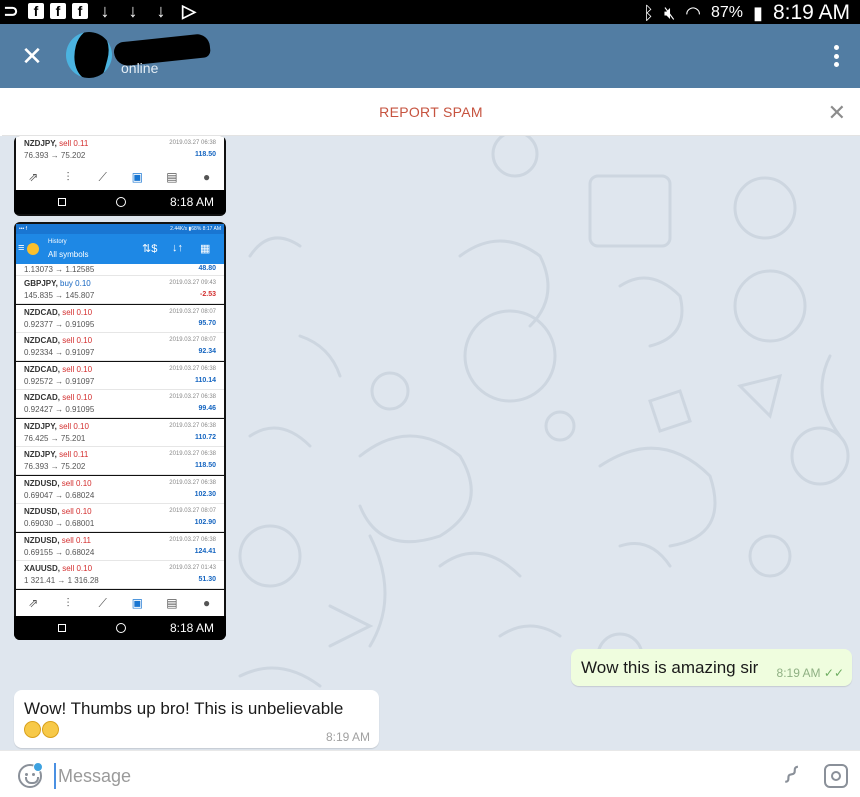 The height and width of the screenshot is (797, 860). Describe the element at coordinates (21, 248) in the screenshot. I see `menu-icon: ≡` at that location.